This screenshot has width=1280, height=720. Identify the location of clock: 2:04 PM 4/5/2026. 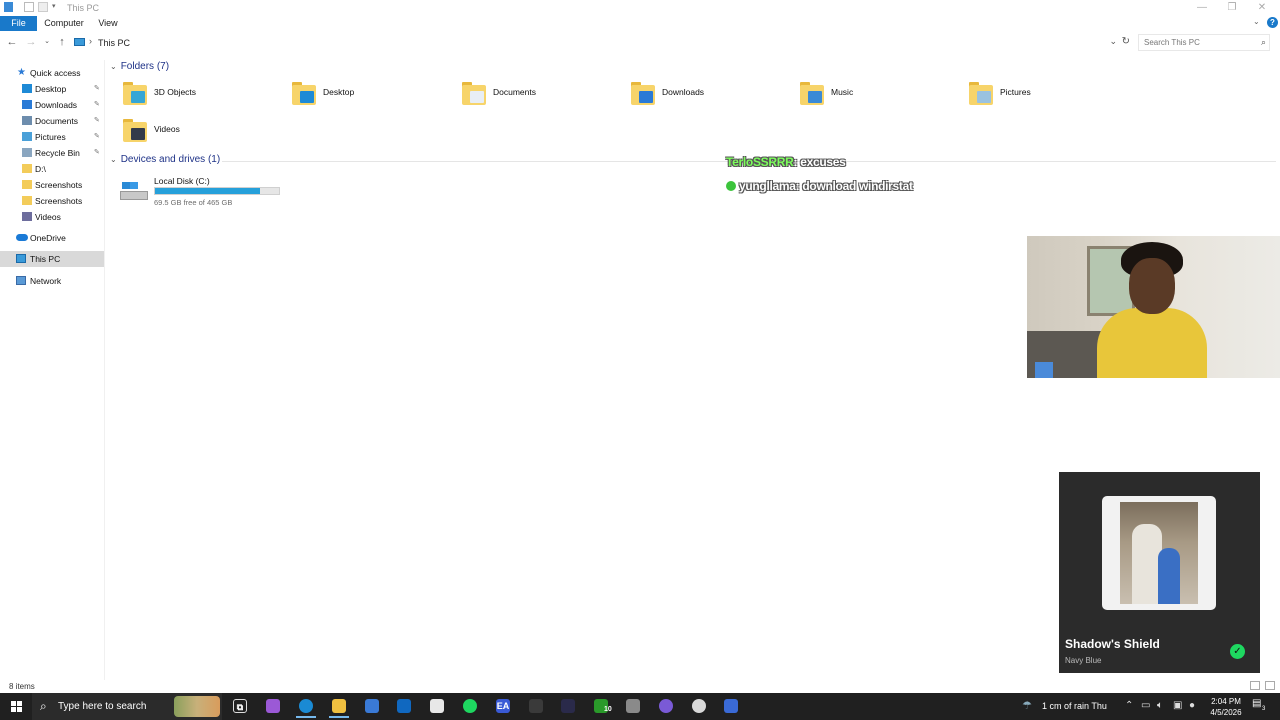
(1226, 707).